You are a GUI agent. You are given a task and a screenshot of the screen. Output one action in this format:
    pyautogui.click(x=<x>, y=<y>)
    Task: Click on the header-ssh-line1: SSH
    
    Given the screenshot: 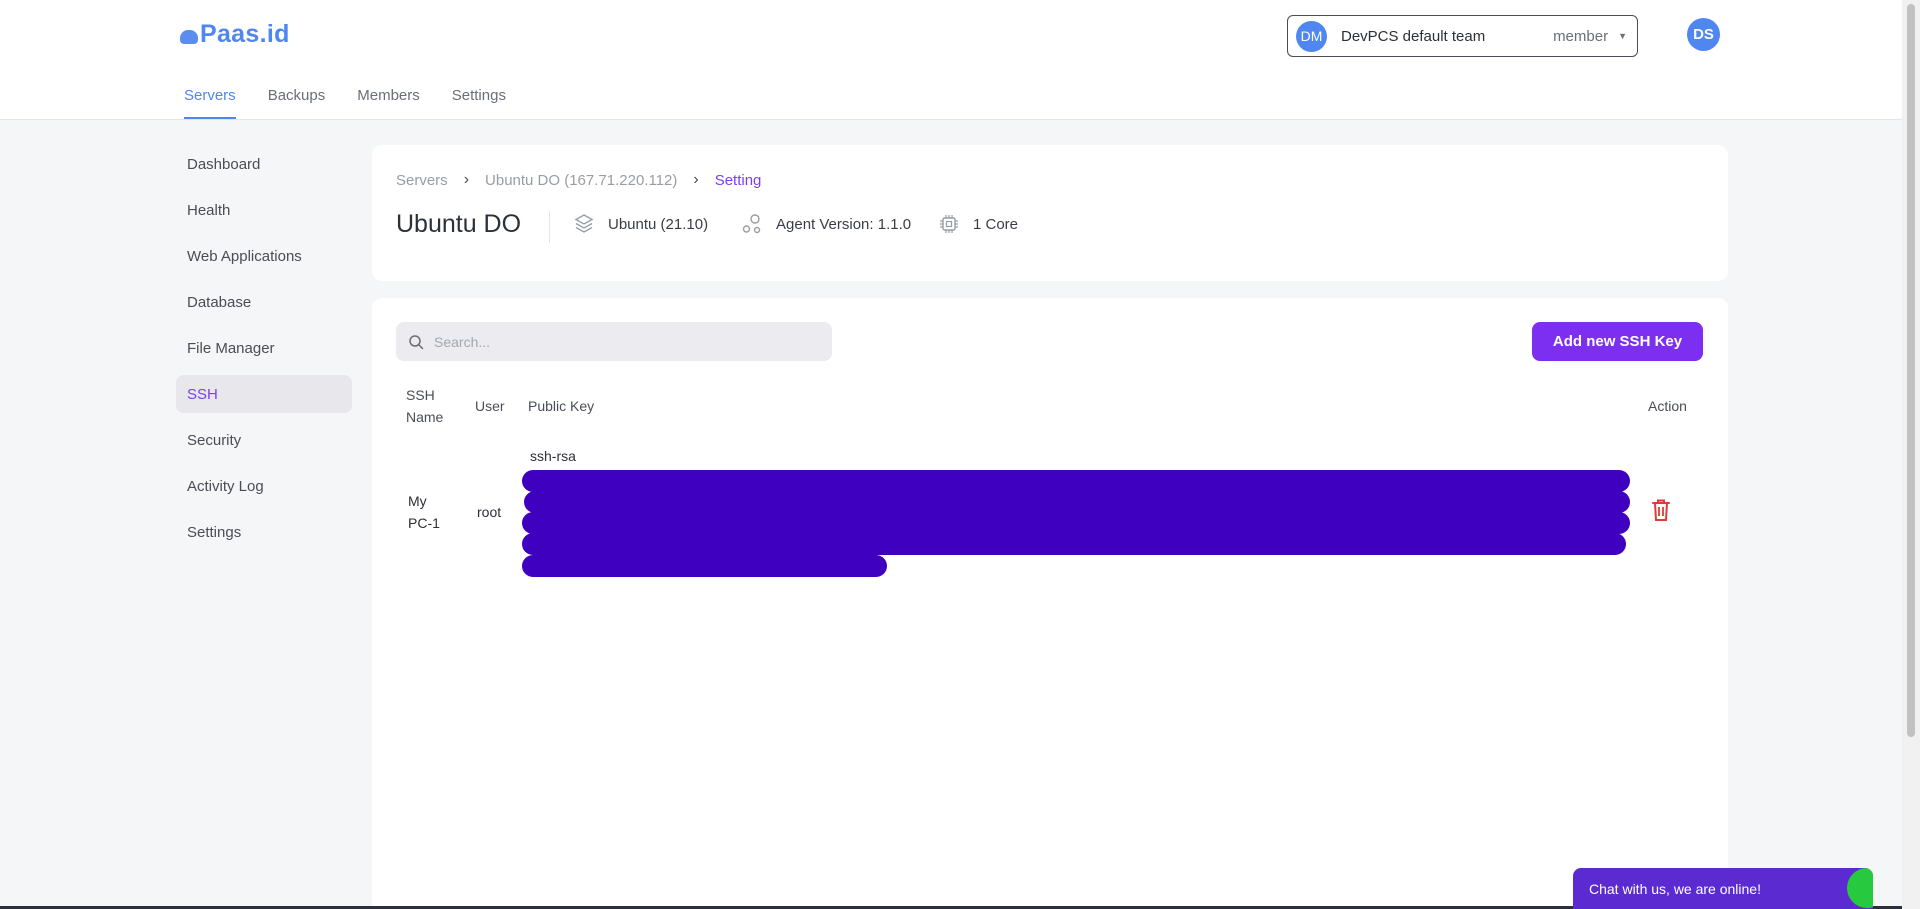 What is the action you would take?
    pyautogui.click(x=420, y=395)
    